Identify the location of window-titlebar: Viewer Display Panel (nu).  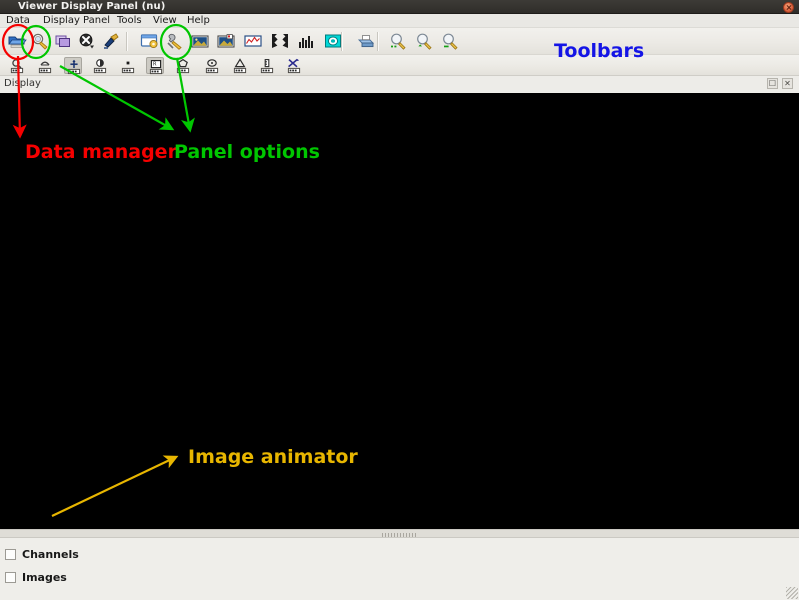
(399, 7).